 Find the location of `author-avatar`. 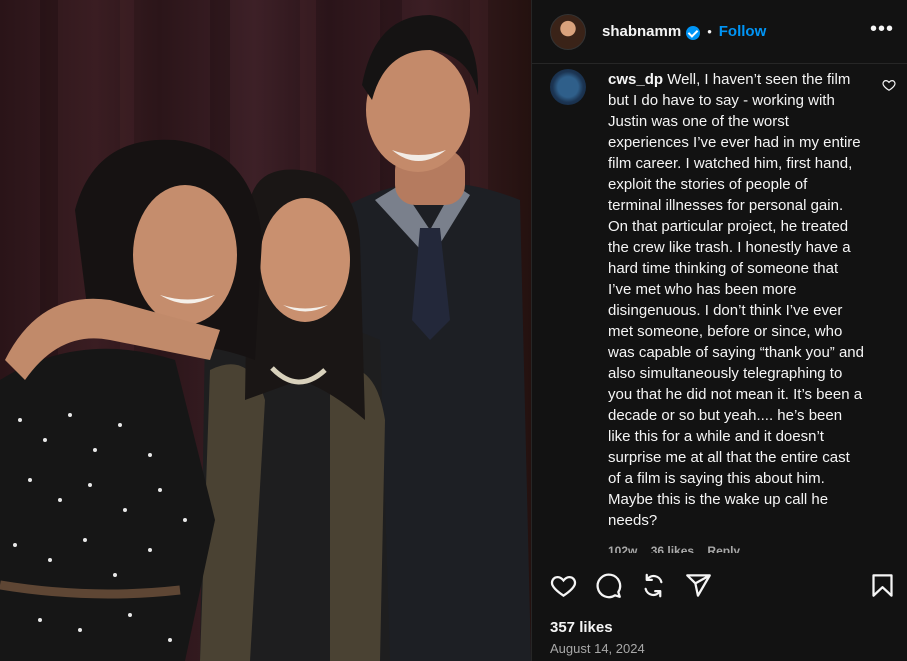

author-avatar is located at coordinates (568, 31).